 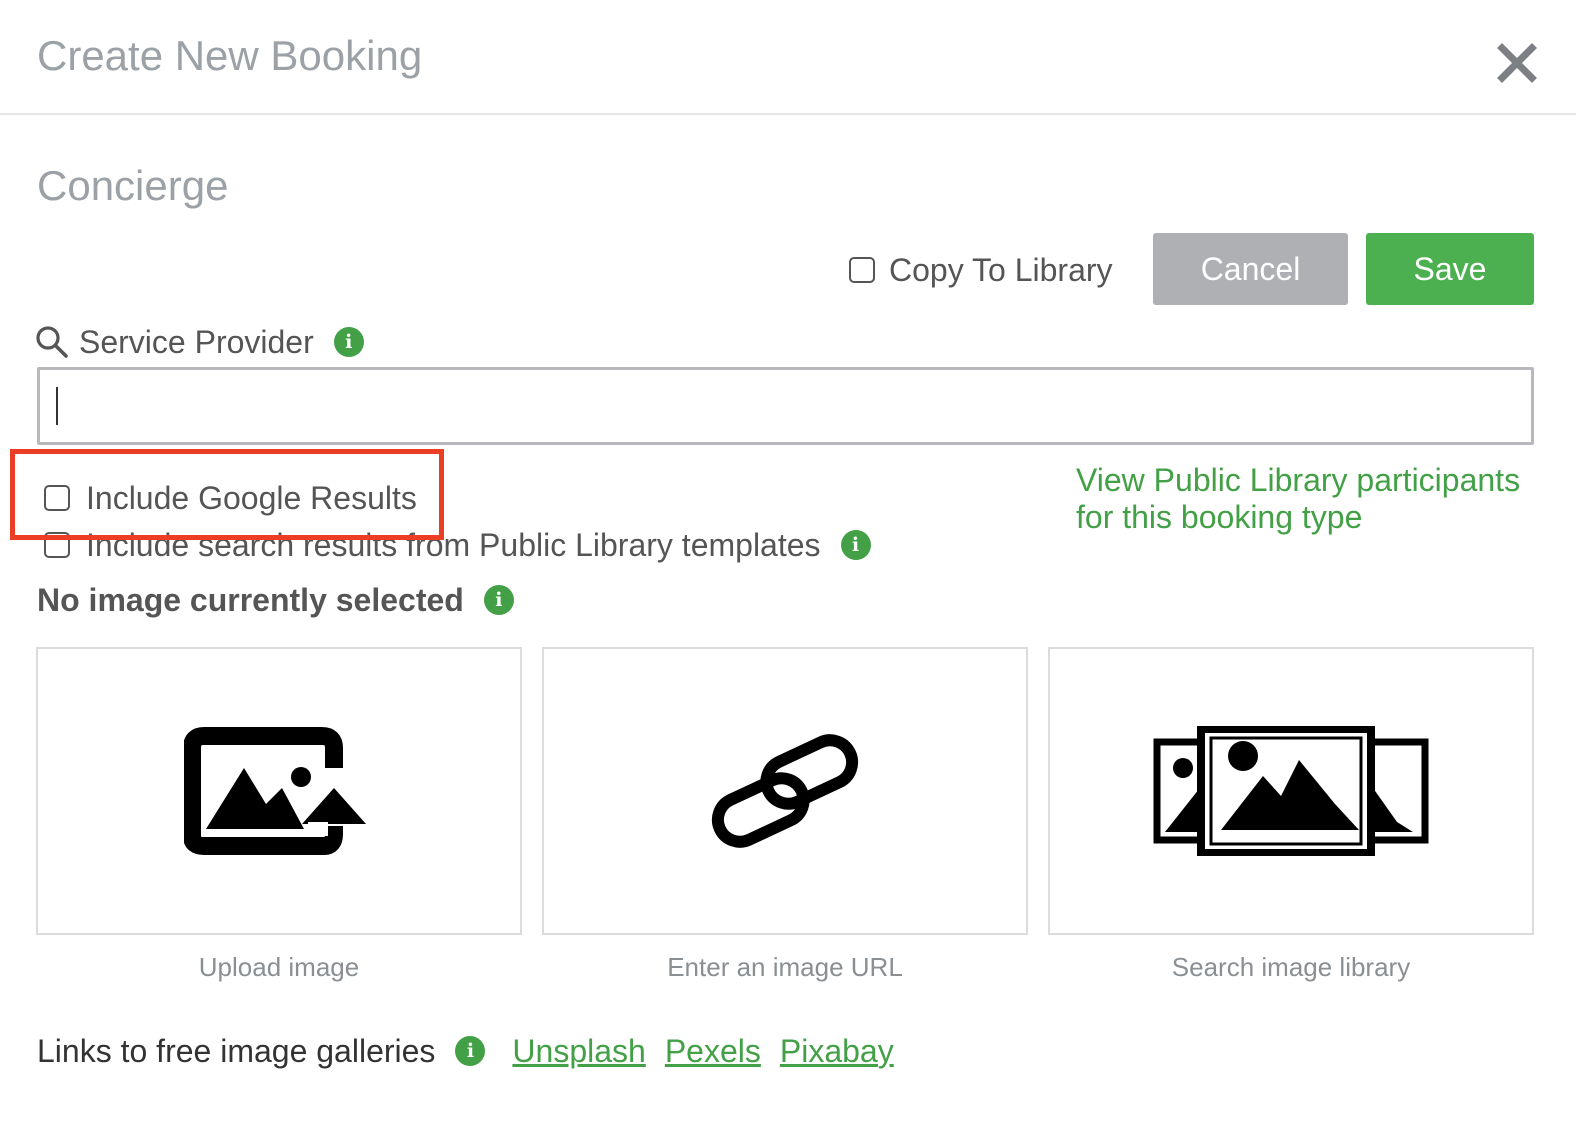 I want to click on link-icon, so click(x=785, y=791).